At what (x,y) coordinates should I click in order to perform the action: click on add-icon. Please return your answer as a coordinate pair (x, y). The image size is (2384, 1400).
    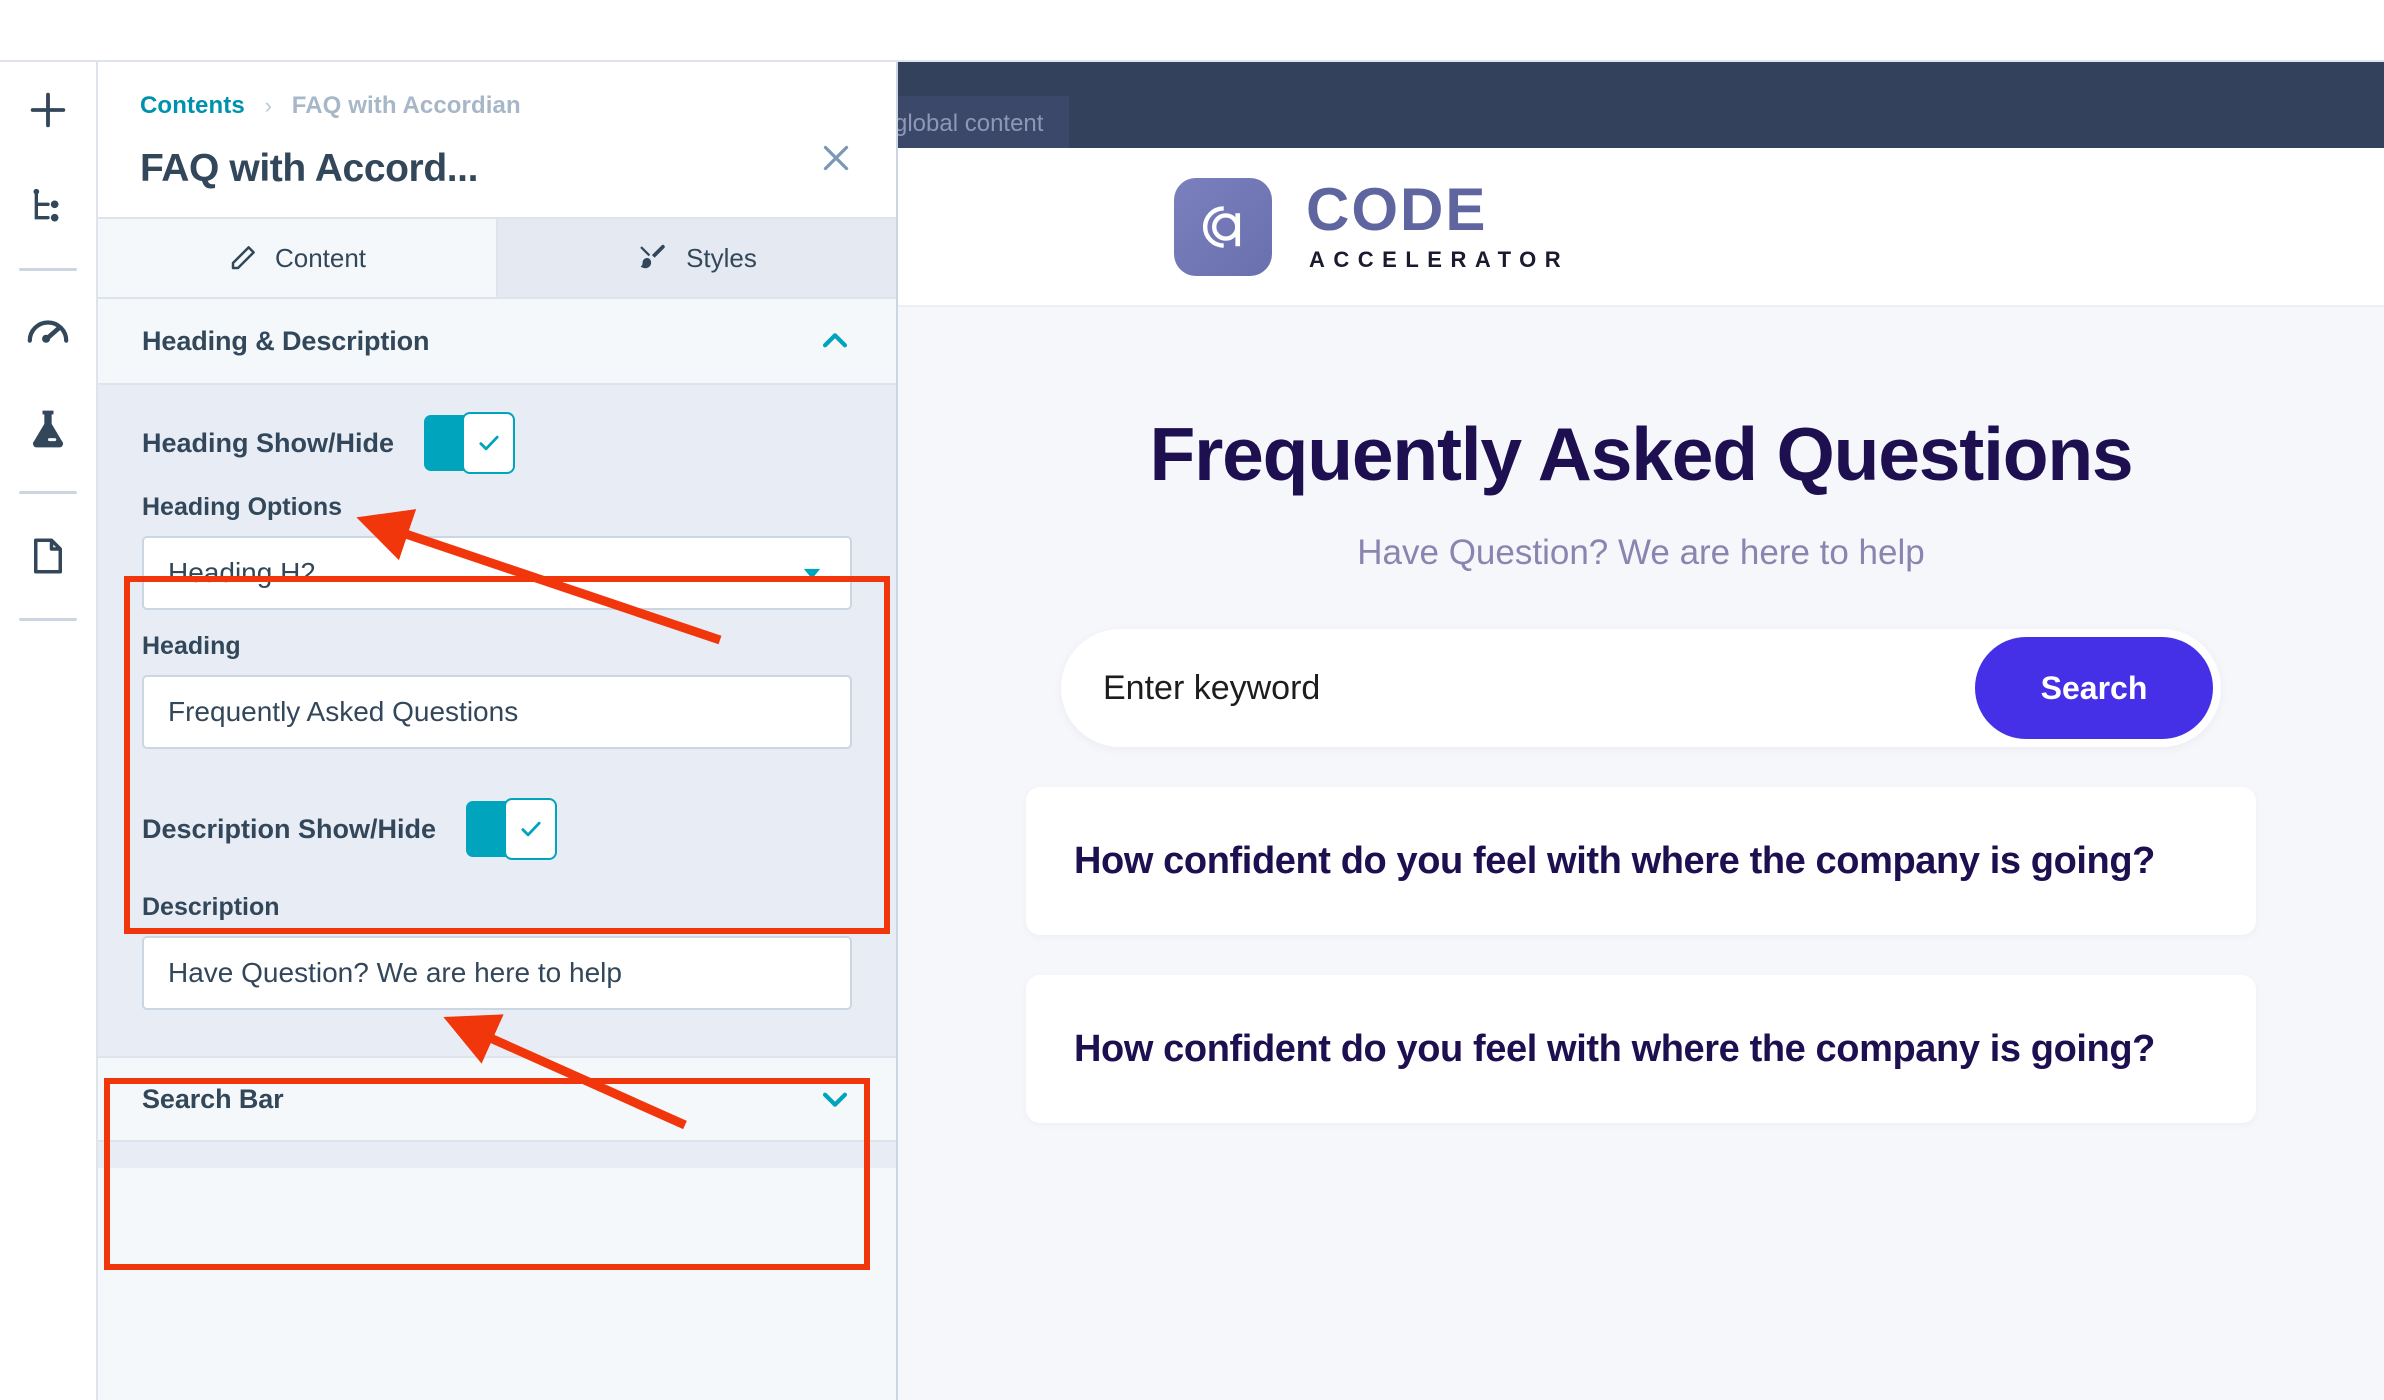
    Looking at the image, I should click on (48, 110).